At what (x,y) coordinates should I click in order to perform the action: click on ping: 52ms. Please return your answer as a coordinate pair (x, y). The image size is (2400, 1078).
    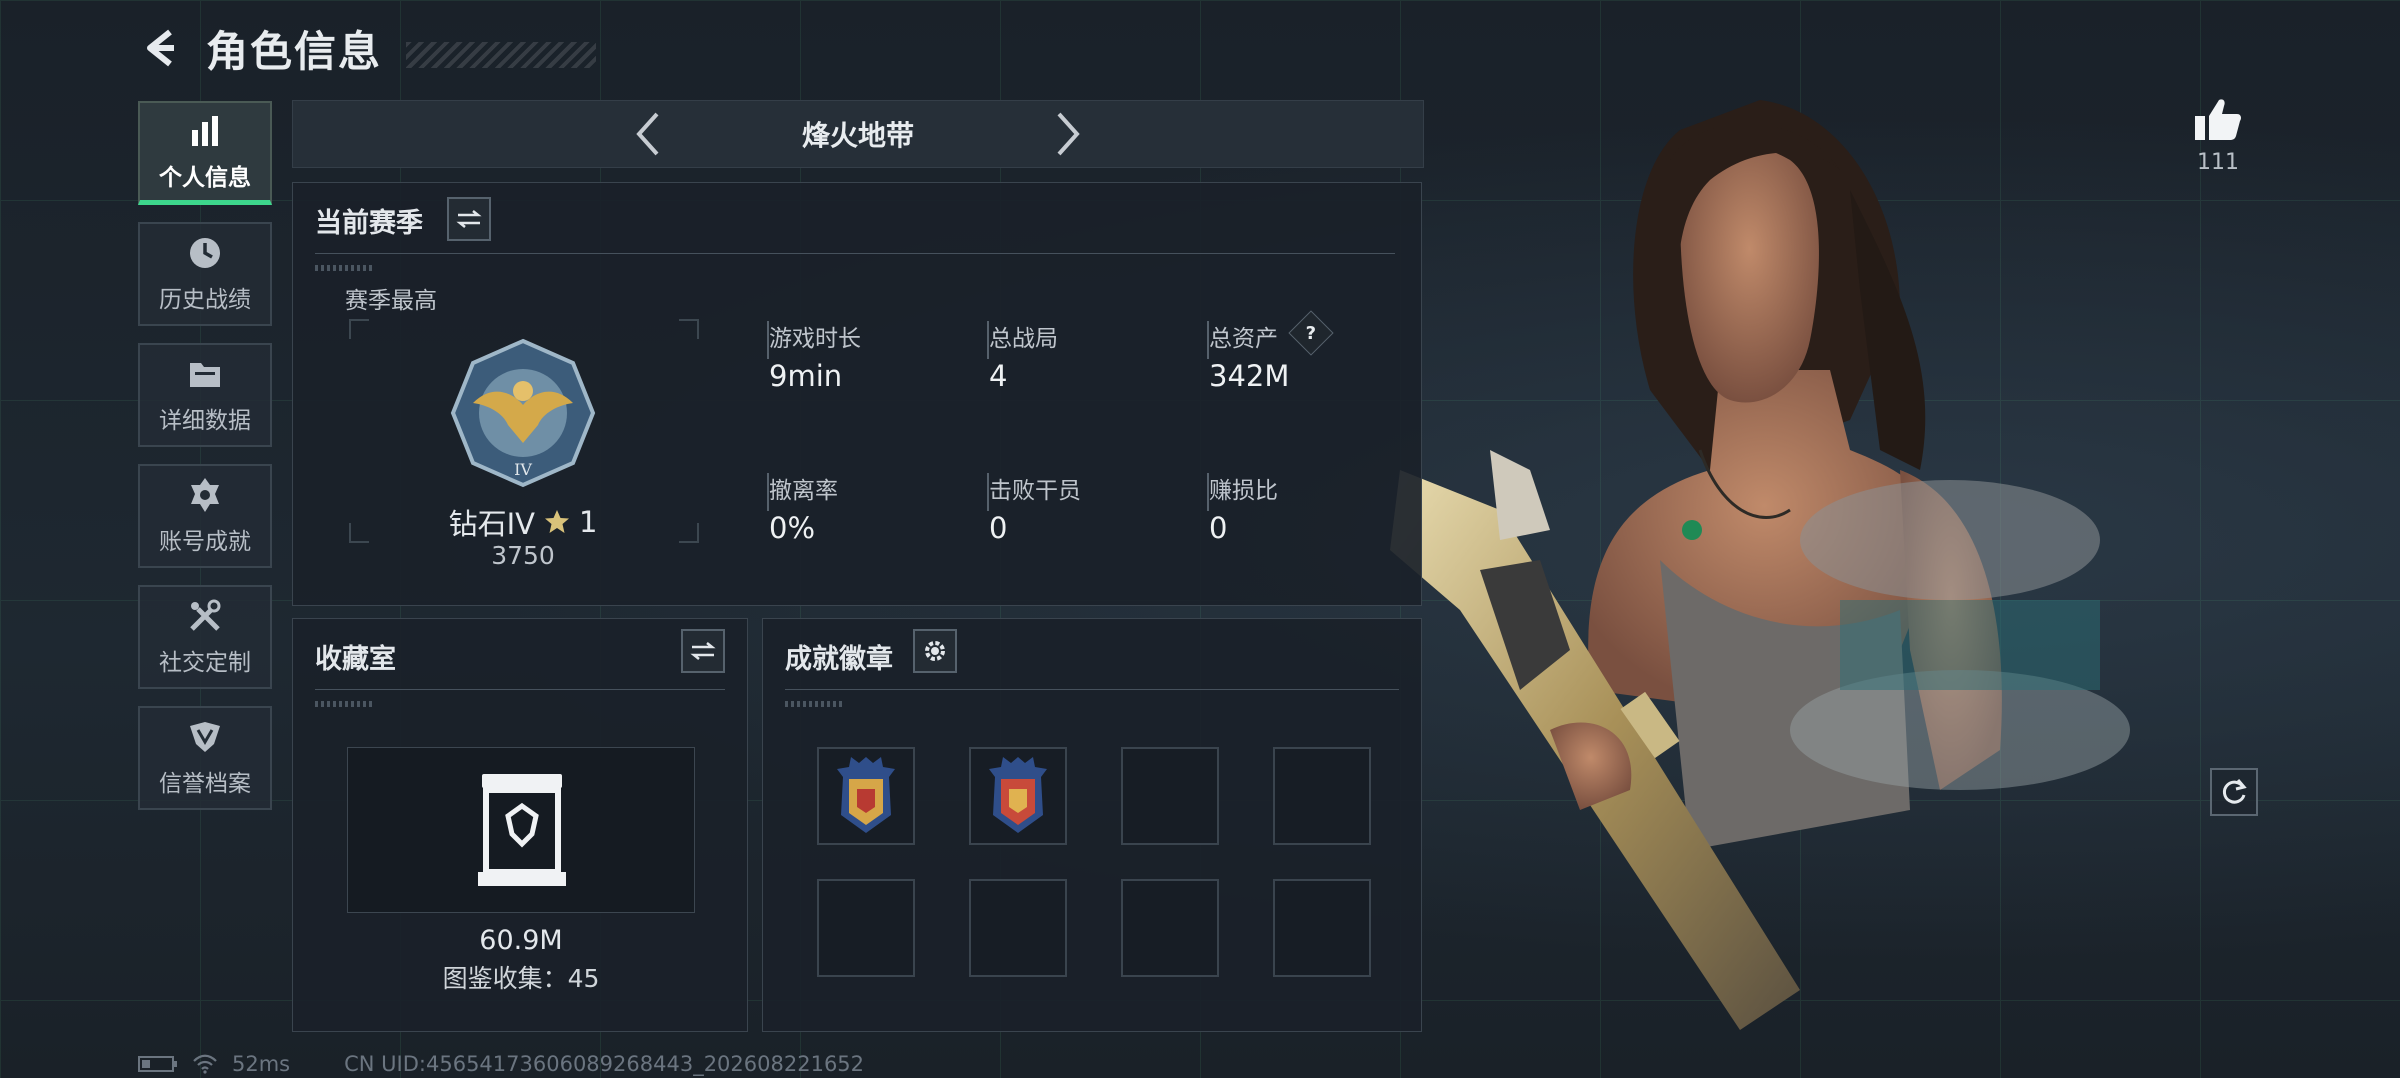
    Looking at the image, I should click on (261, 1064).